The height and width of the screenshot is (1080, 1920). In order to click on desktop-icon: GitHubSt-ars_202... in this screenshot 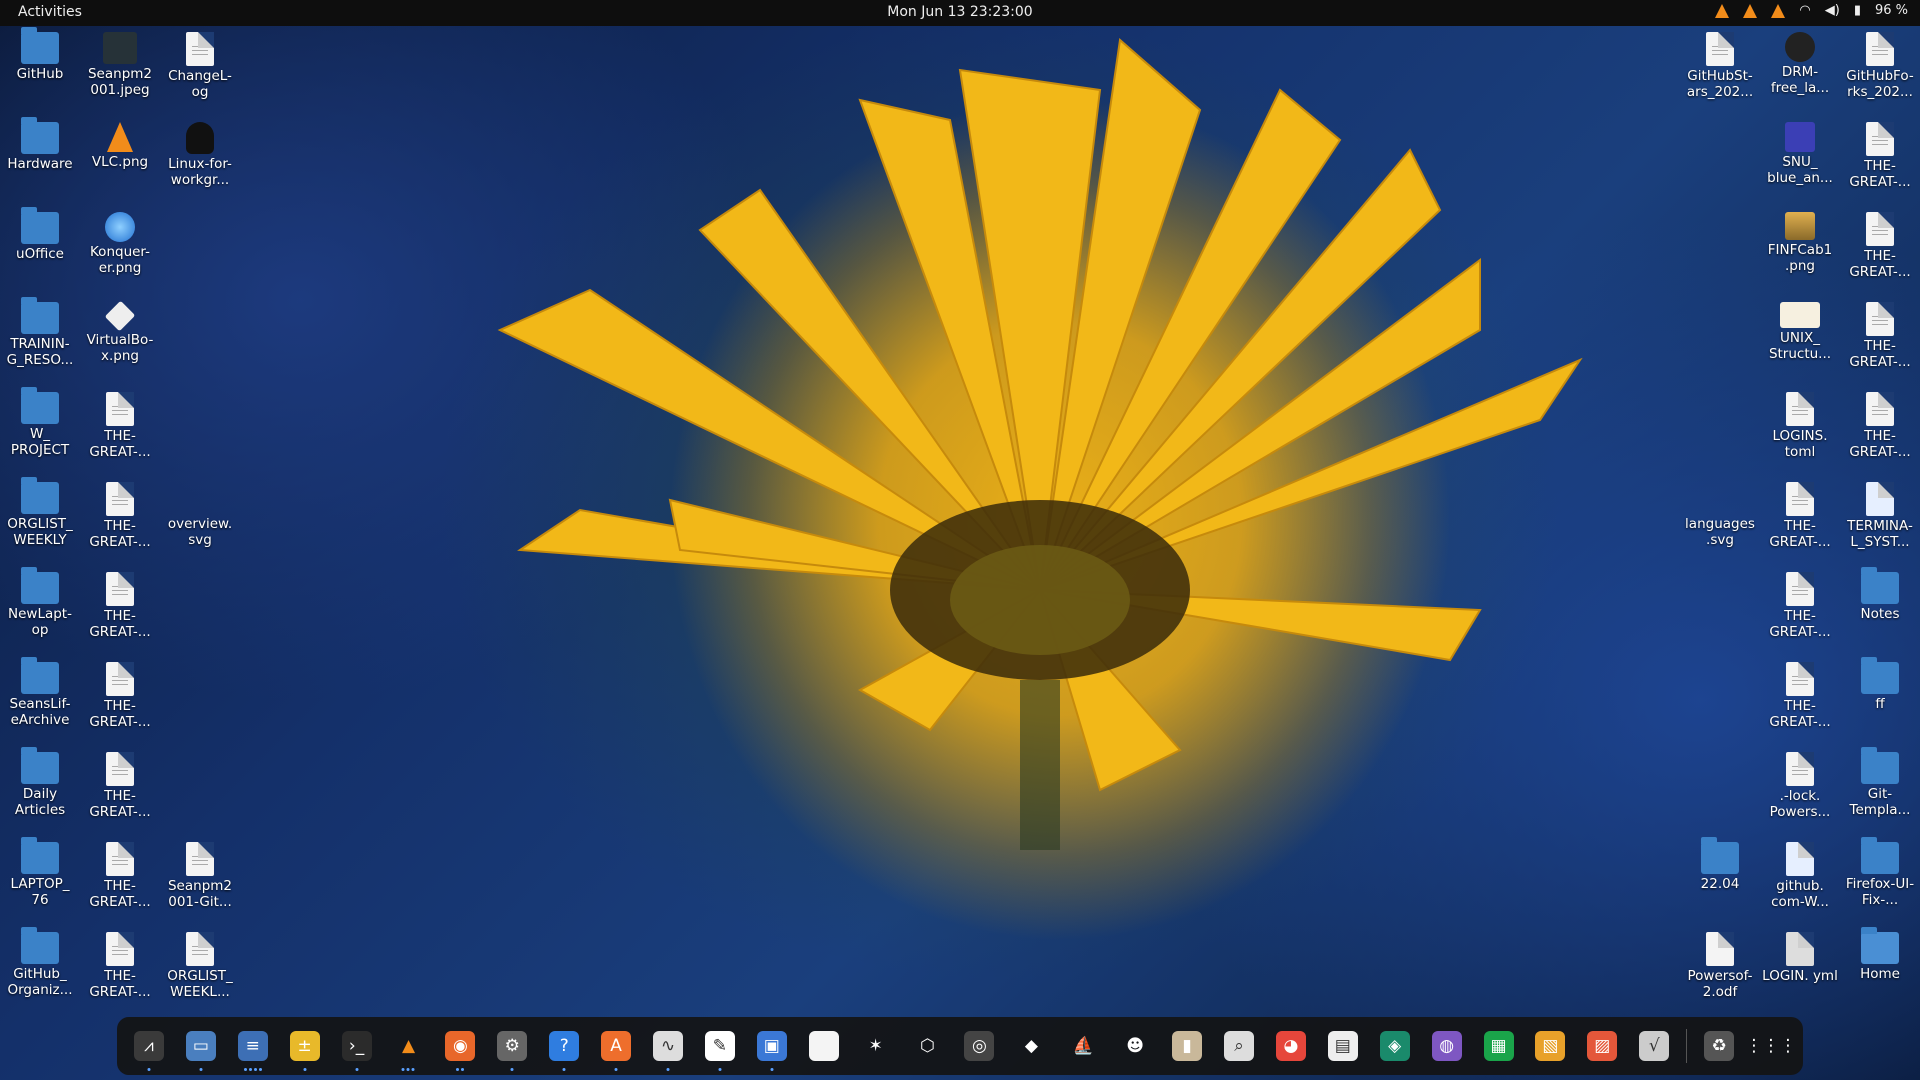, I will do `click(1720, 66)`.